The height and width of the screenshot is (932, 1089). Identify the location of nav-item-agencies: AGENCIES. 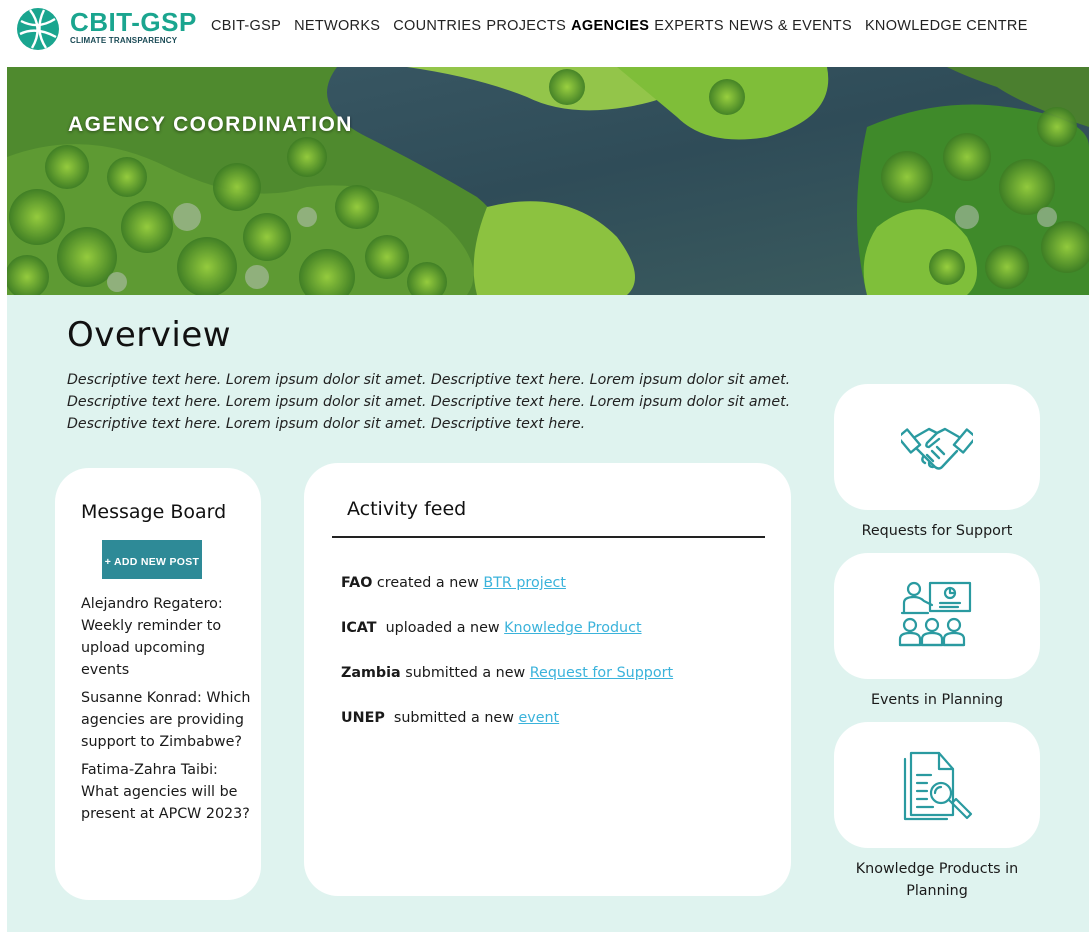
(610, 26).